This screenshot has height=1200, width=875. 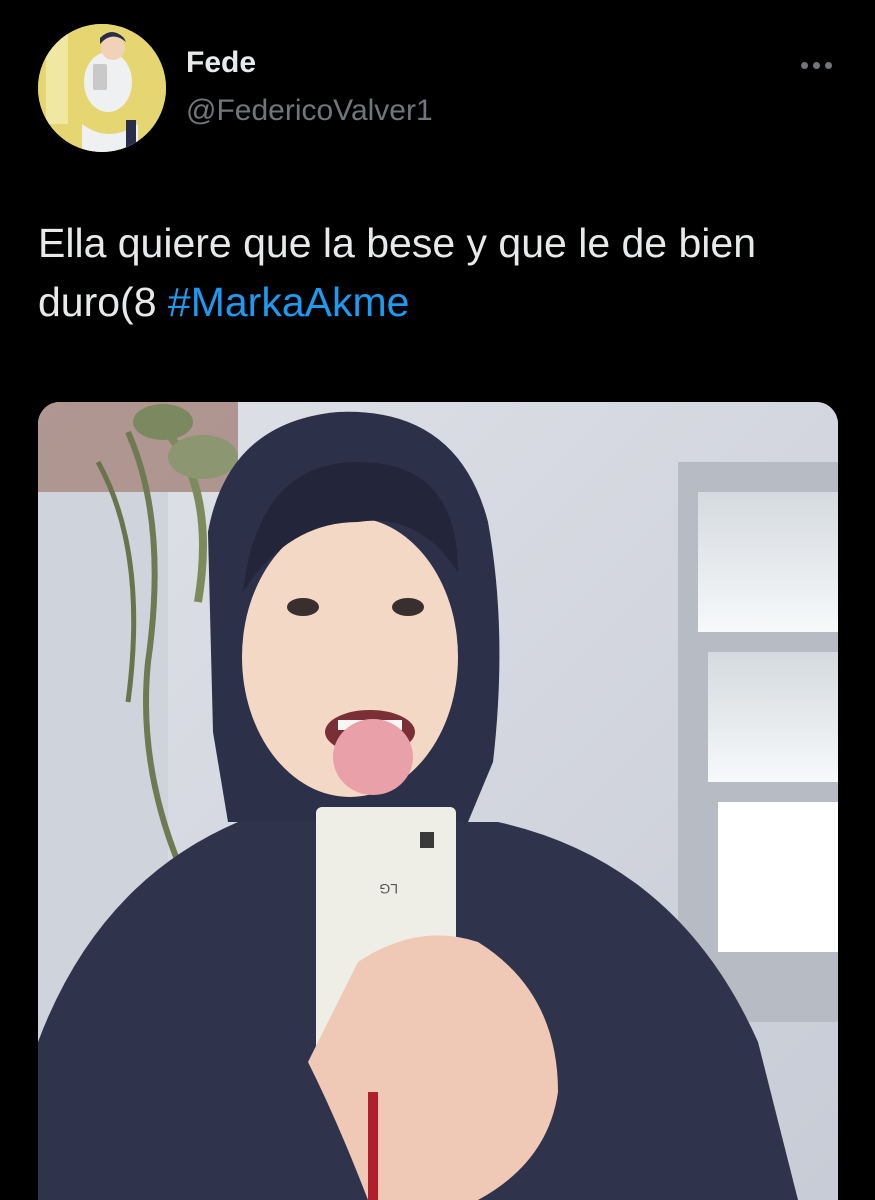 I want to click on avatar, so click(x=102, y=88).